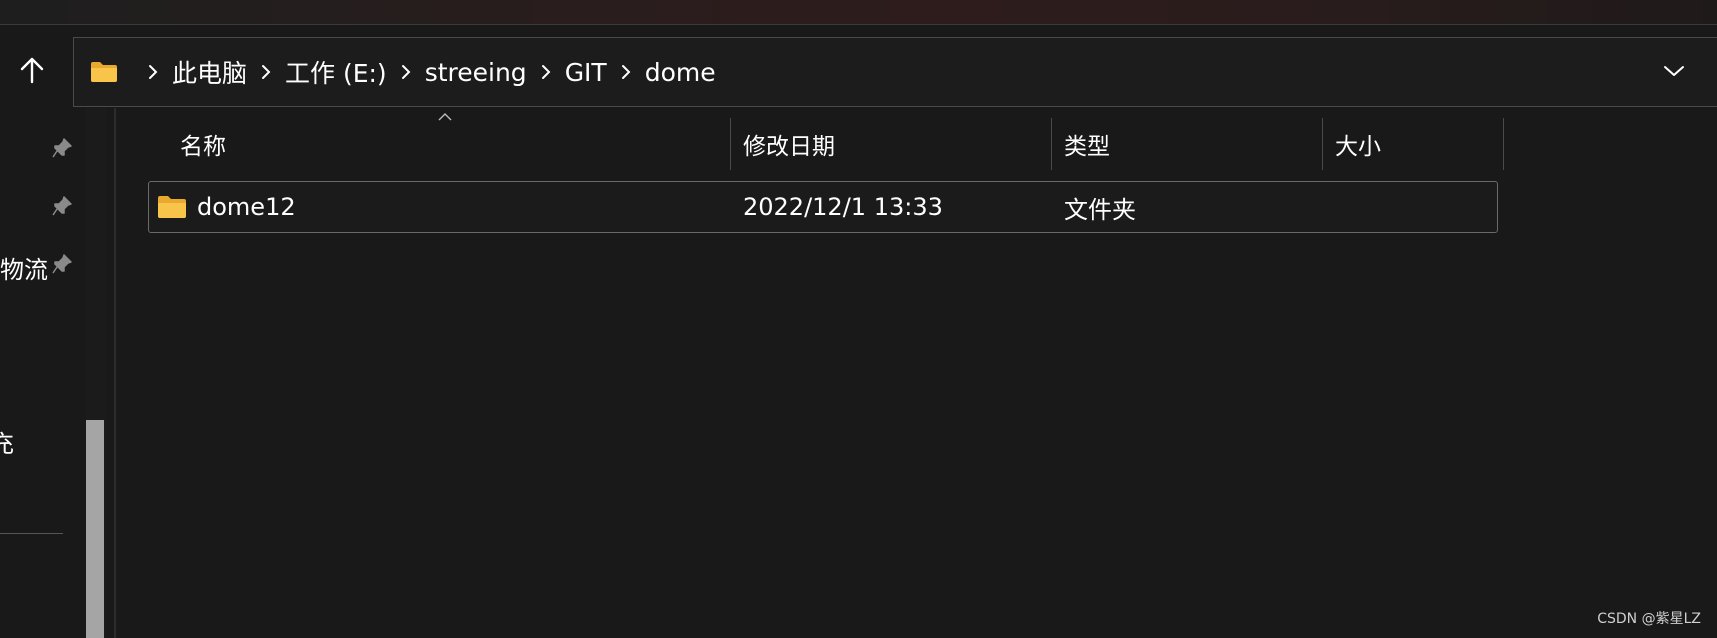  What do you see at coordinates (858, 12) in the screenshot?
I see `window-title-bar` at bounding box center [858, 12].